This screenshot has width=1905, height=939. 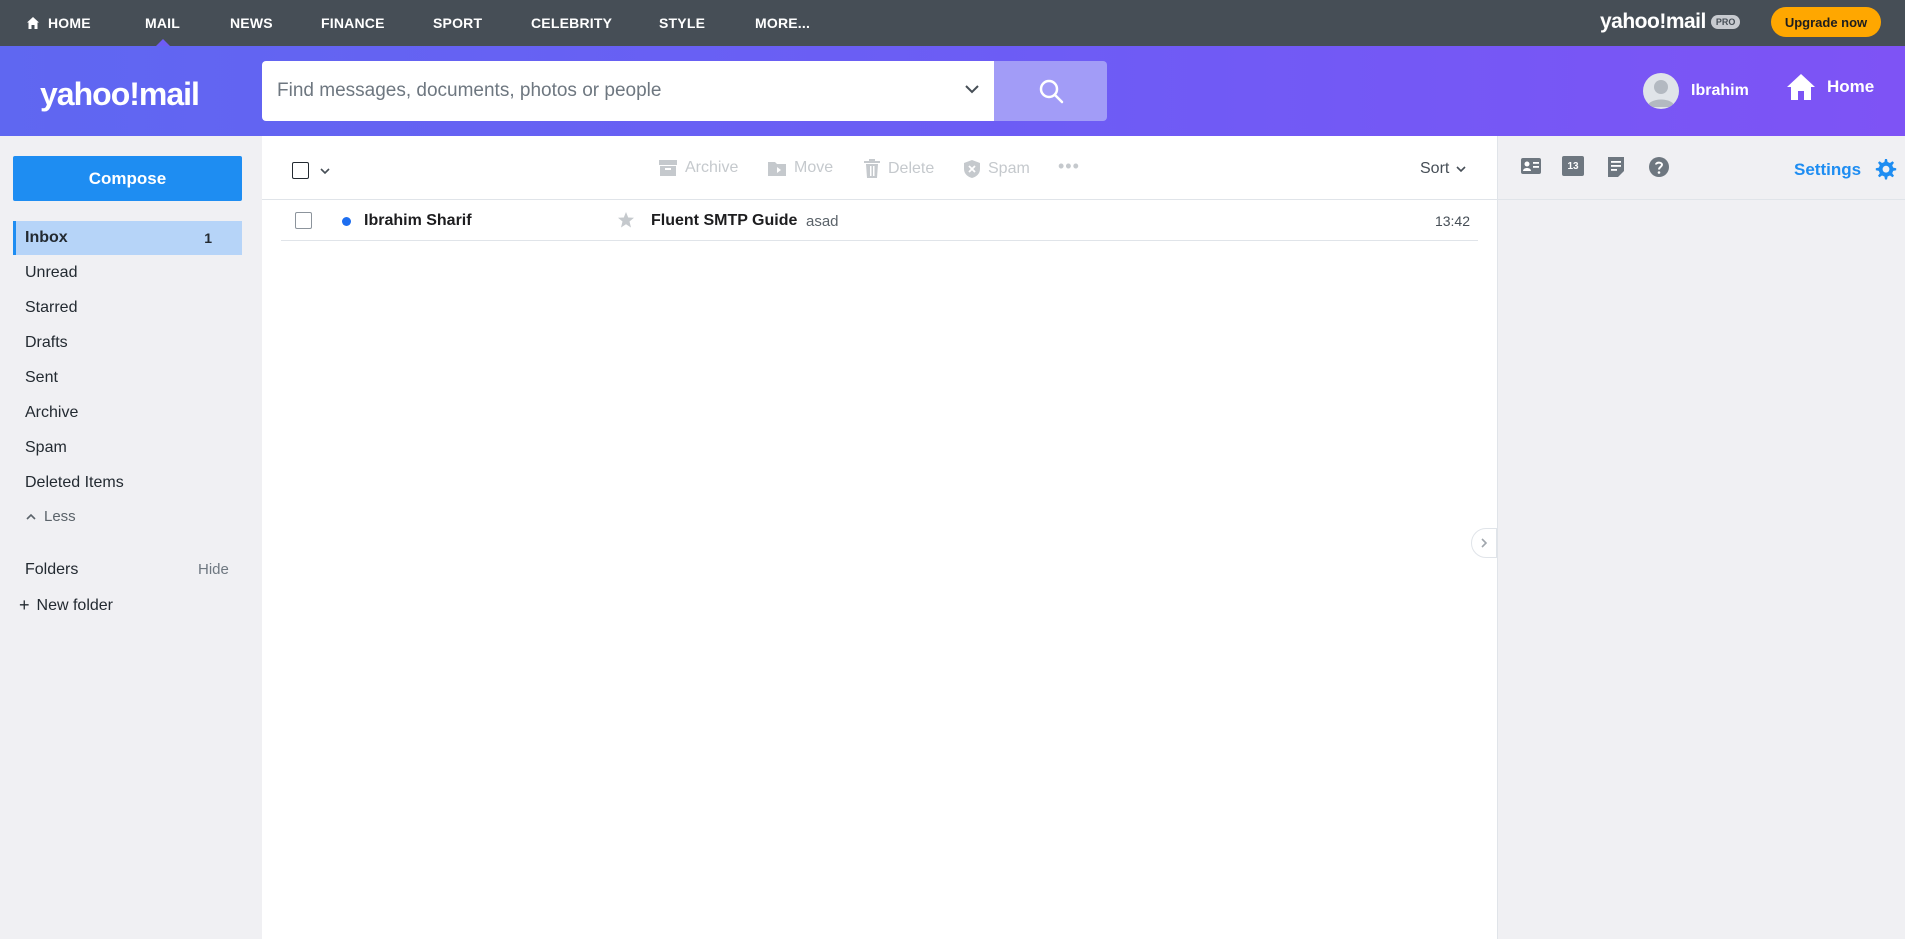 What do you see at coordinates (208, 238) in the screenshot?
I see `unread-count-badge: 1` at bounding box center [208, 238].